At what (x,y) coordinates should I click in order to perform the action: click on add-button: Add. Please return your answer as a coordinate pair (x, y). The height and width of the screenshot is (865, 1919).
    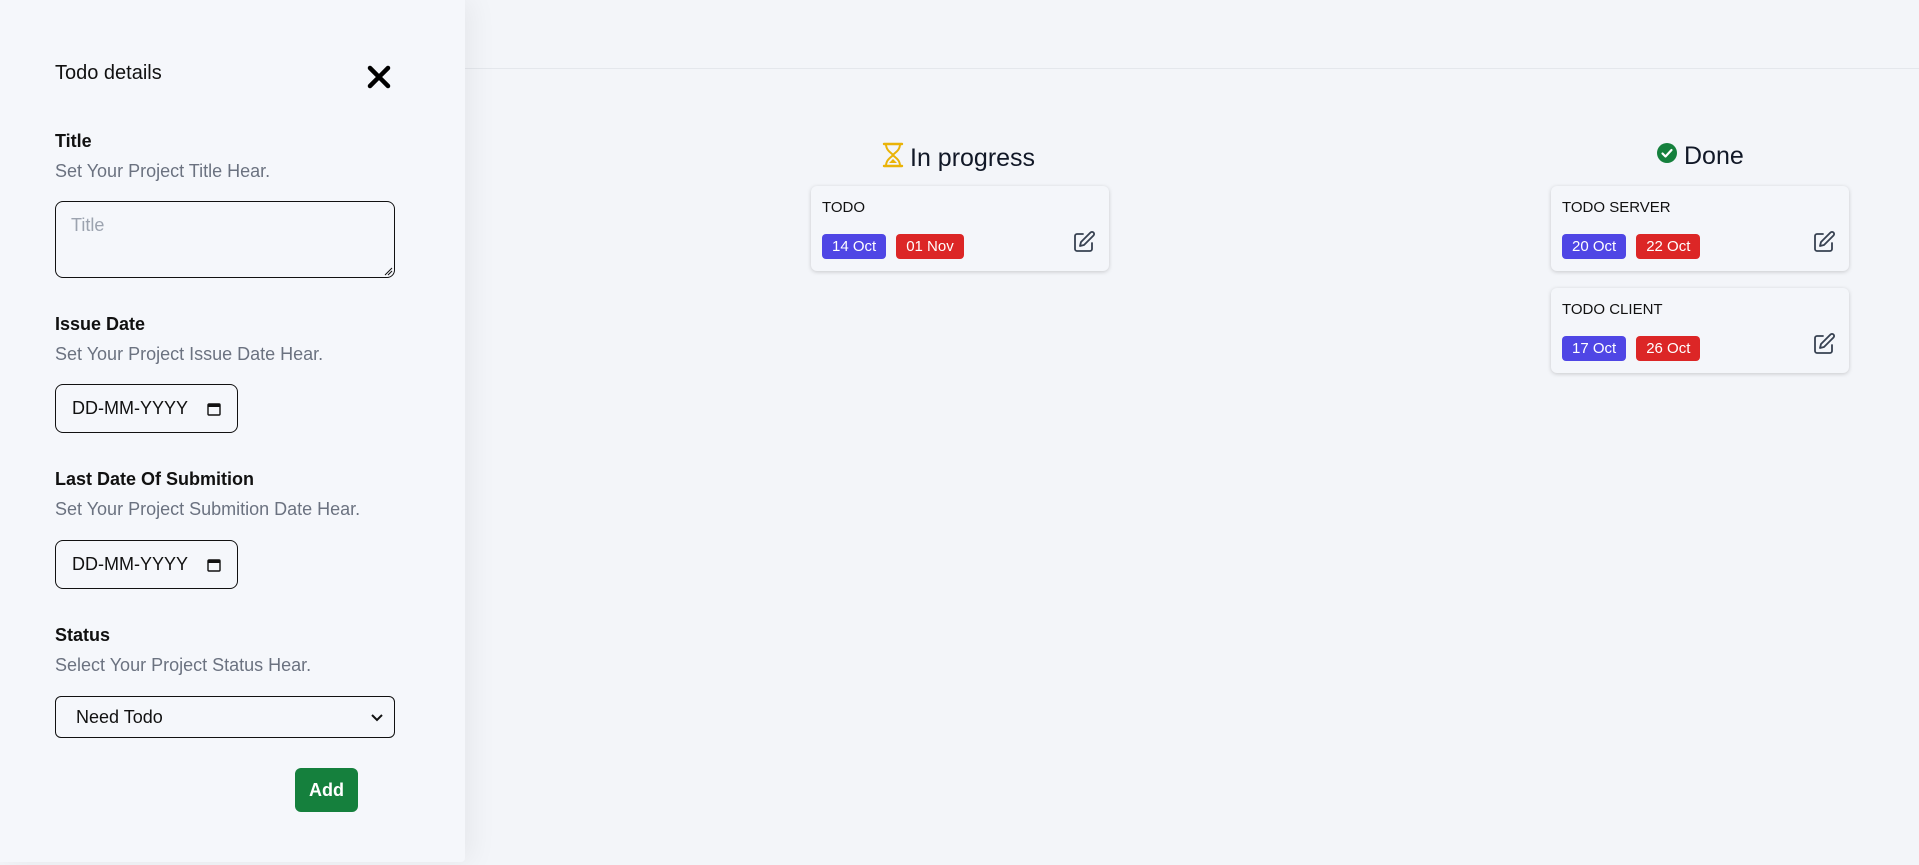
    Looking at the image, I should click on (326, 790).